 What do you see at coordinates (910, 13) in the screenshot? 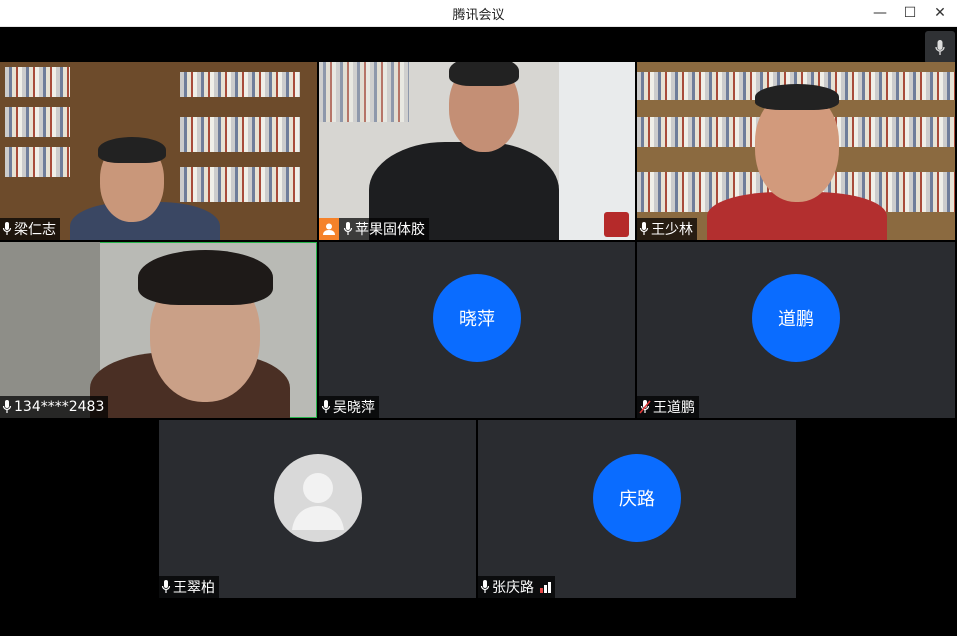
I see `maximize-button: ☐` at bounding box center [910, 13].